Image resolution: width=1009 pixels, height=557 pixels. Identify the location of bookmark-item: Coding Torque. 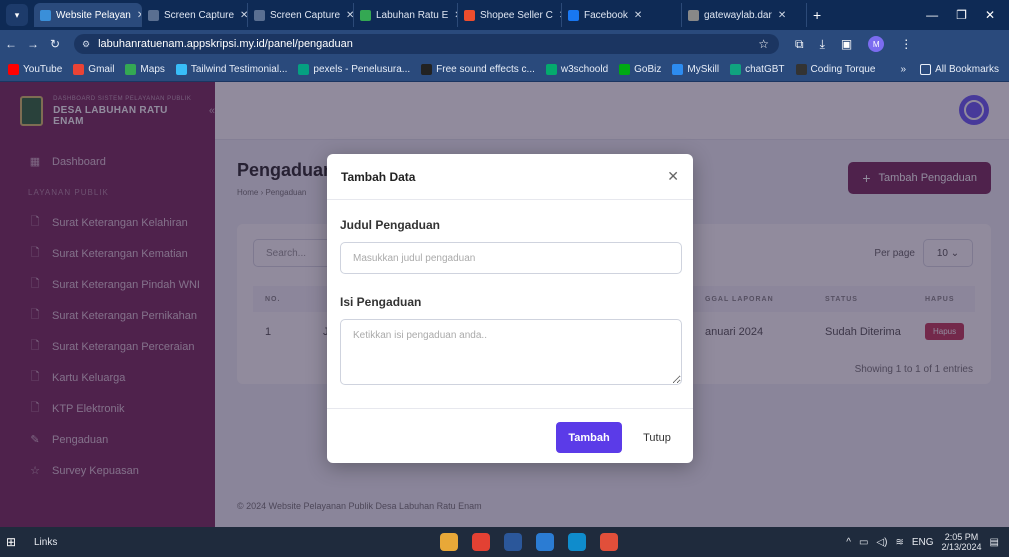
(835, 69).